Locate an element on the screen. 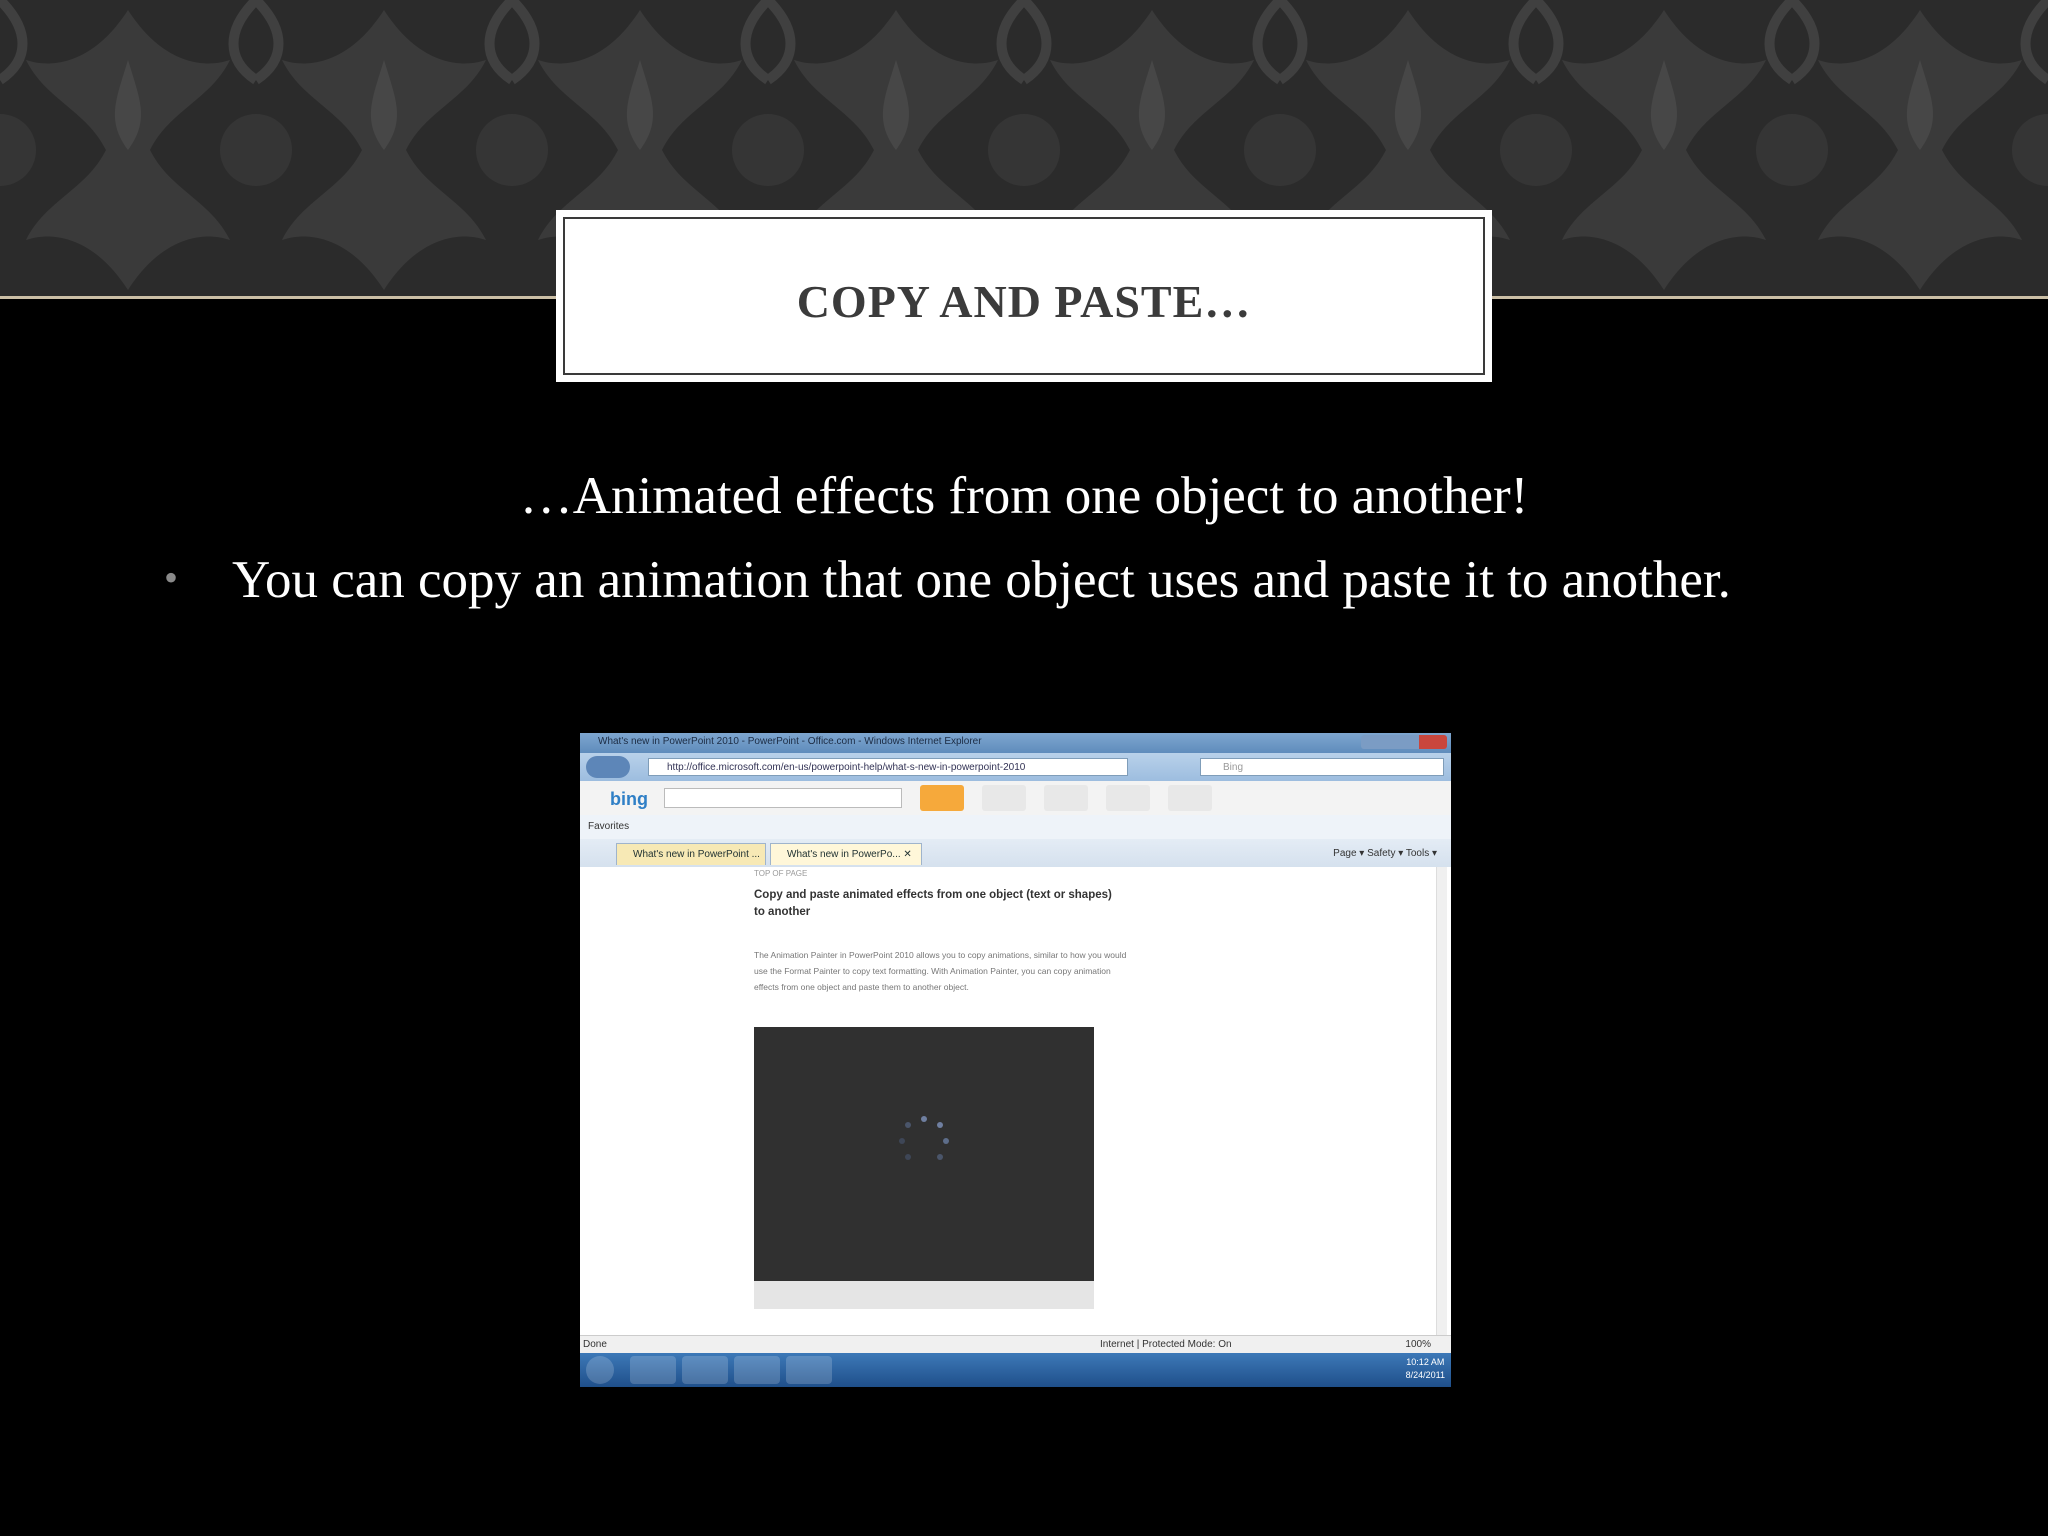 The image size is (2048, 1536). tab-2: What's new in PowerPo... ✕ is located at coordinates (846, 854).